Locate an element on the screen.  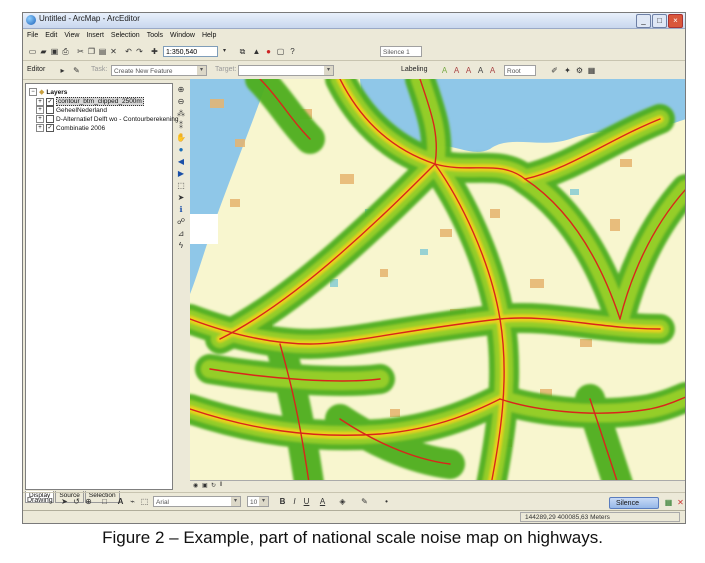
menu-window: Window is located at coordinates (182, 35).